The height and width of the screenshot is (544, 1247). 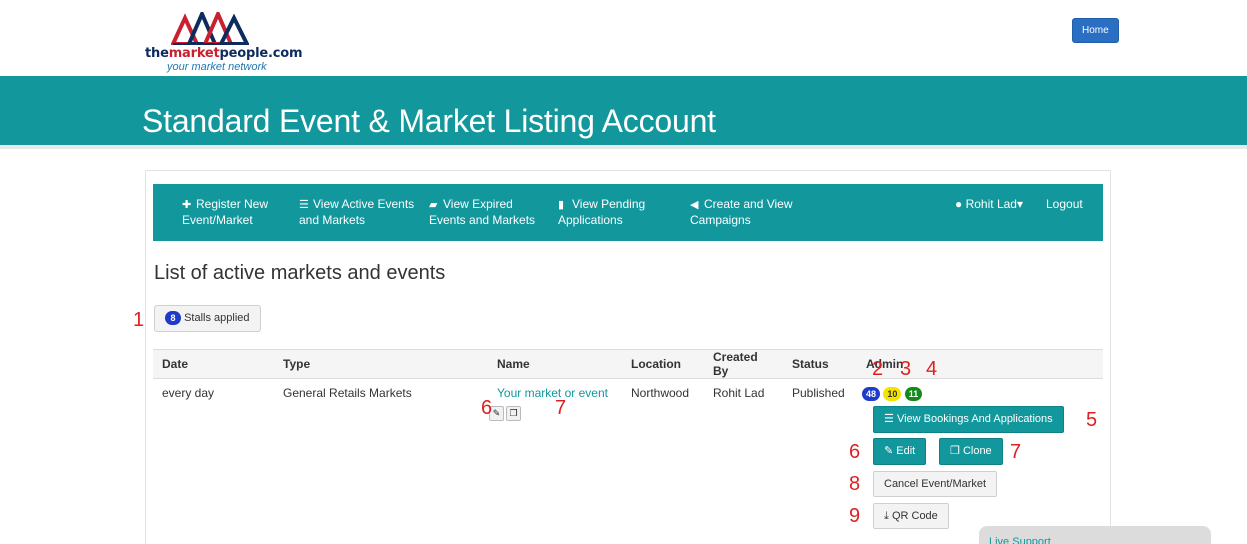 I want to click on nav-campaigns-line2: Campaigns, so click(x=720, y=220).